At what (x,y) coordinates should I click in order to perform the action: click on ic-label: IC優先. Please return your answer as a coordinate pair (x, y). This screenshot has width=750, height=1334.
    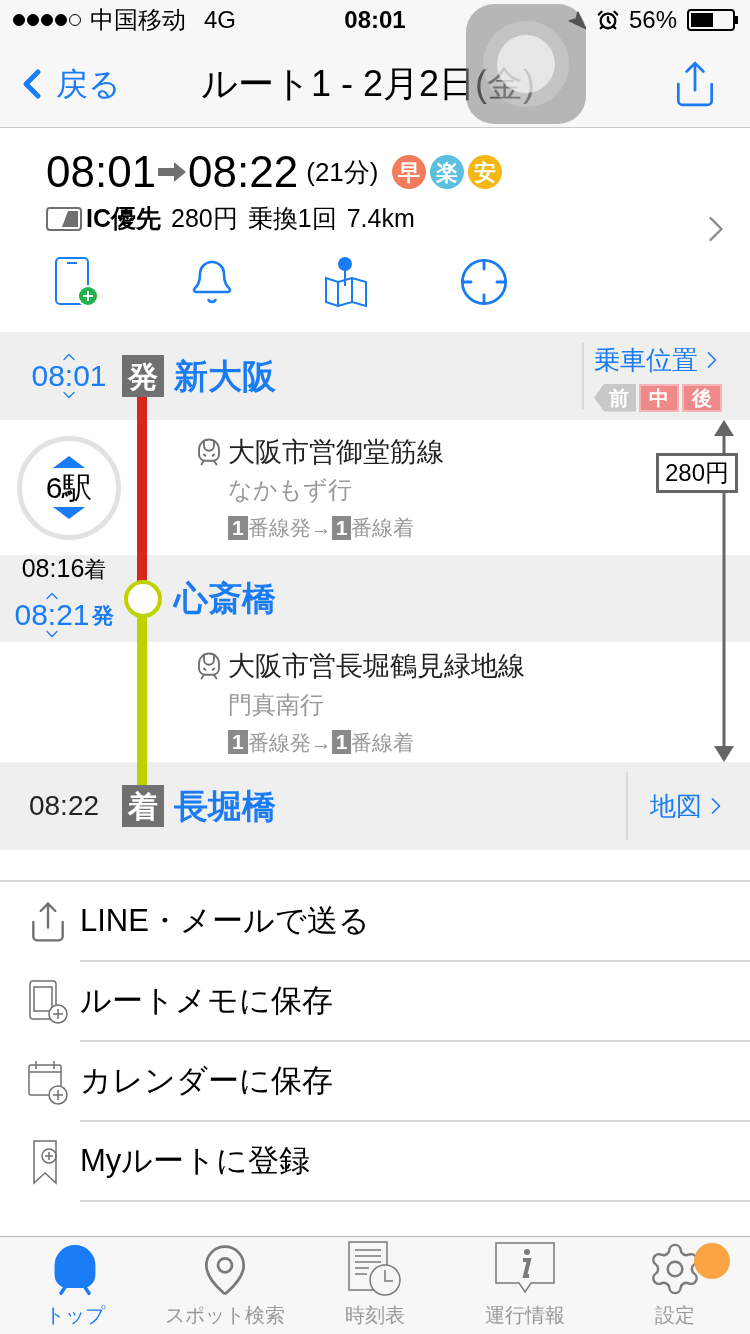
    Looking at the image, I should click on (123, 219).